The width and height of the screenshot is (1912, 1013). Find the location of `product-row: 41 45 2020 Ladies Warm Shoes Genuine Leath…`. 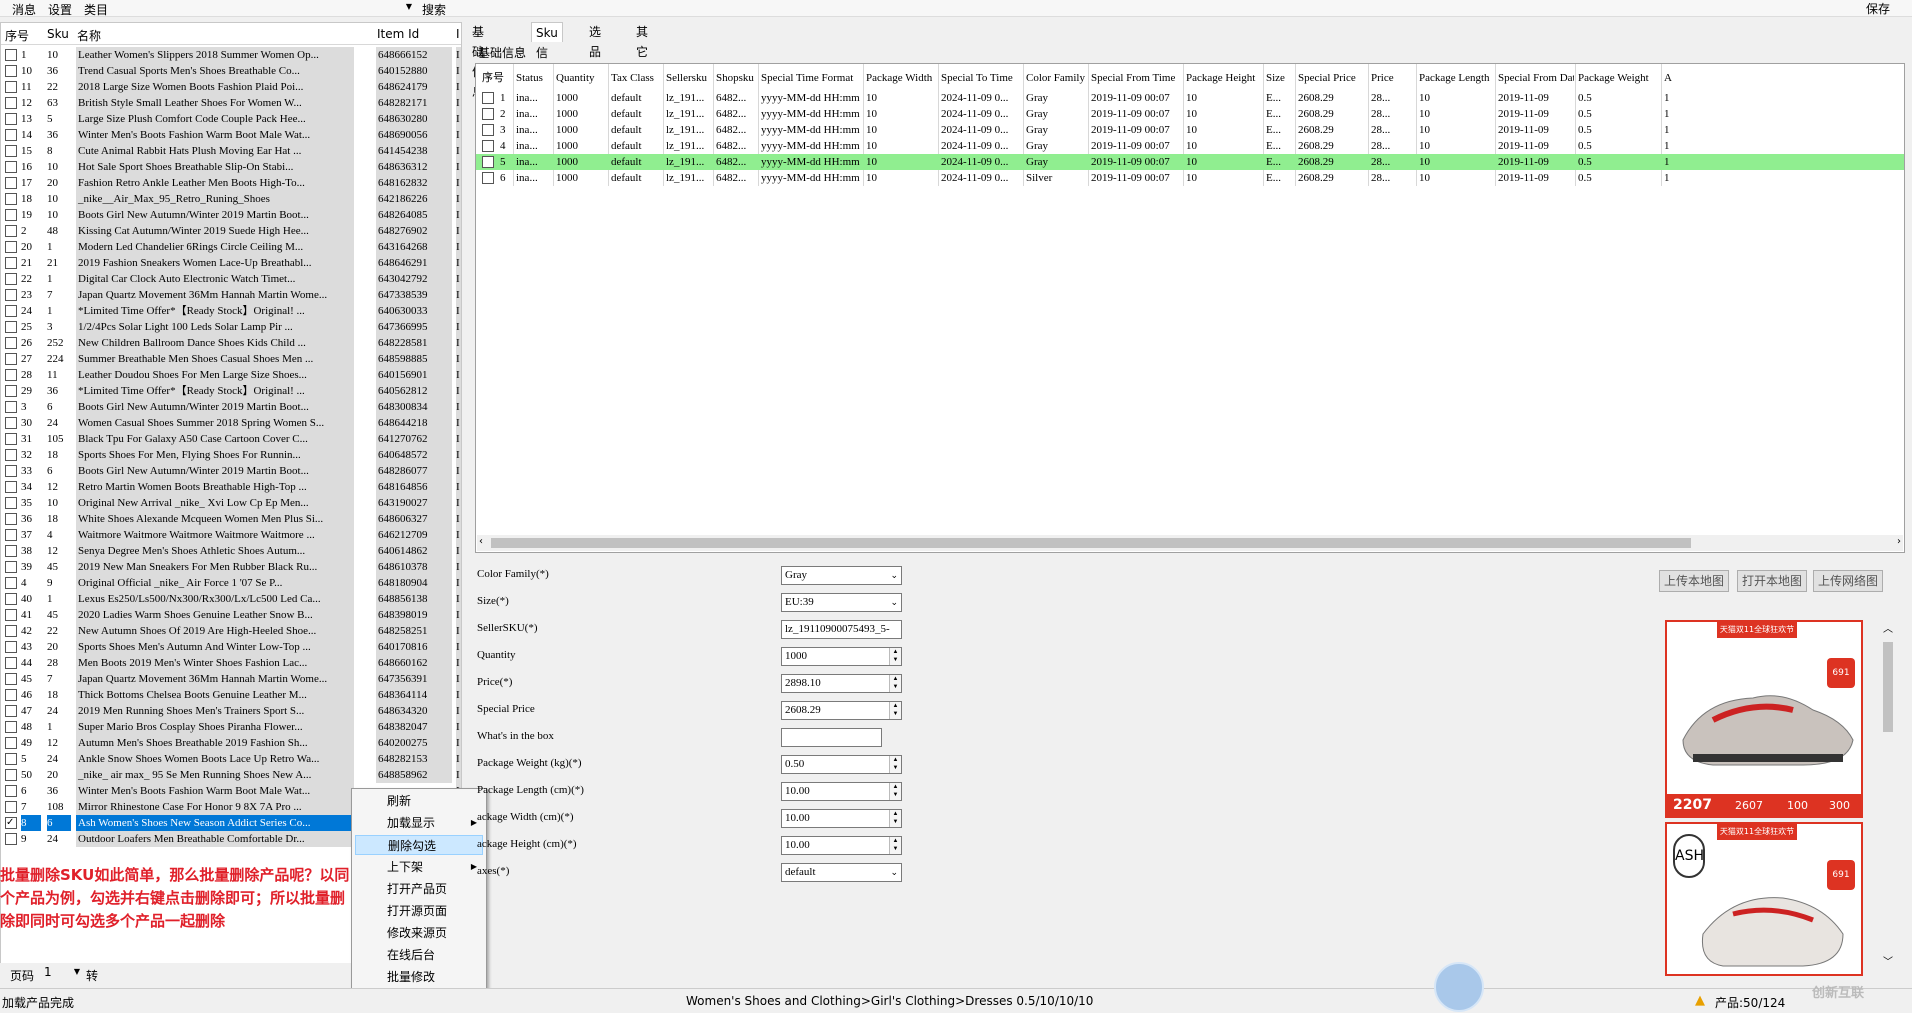

product-row: 41 45 2020 Ladies Warm Shoes Genuine Leath… is located at coordinates (231, 615).